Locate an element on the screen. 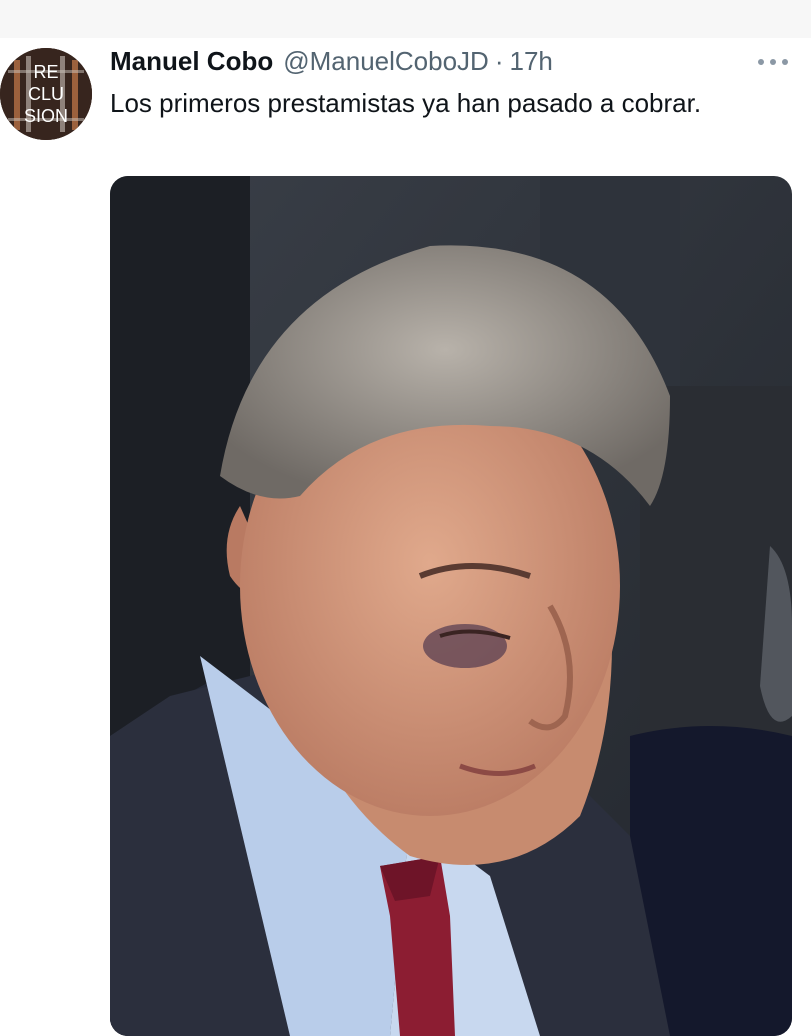  top-strip is located at coordinates (405, 19).